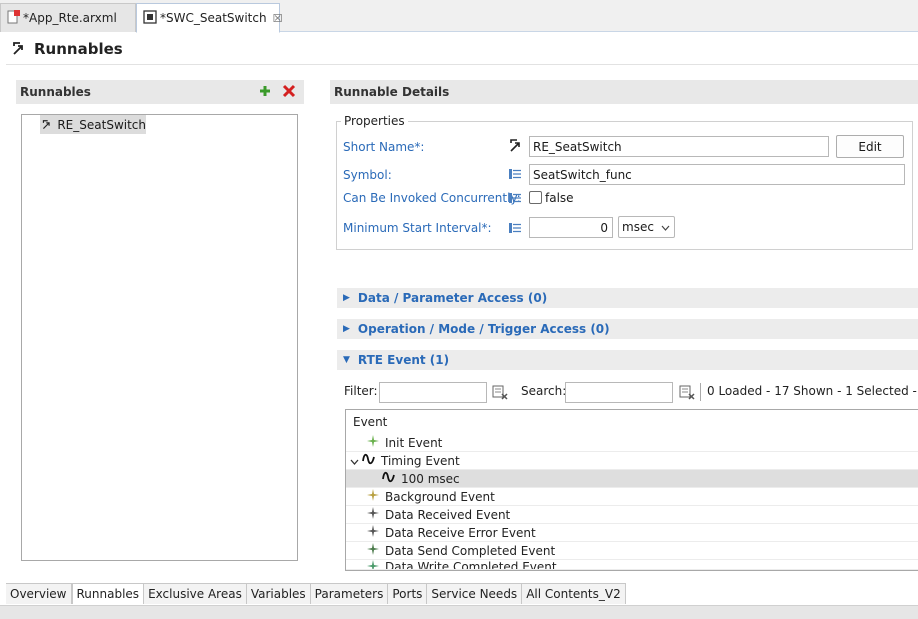 Image resolution: width=918 pixels, height=619 pixels. I want to click on event-column-header: Event, so click(370, 422).